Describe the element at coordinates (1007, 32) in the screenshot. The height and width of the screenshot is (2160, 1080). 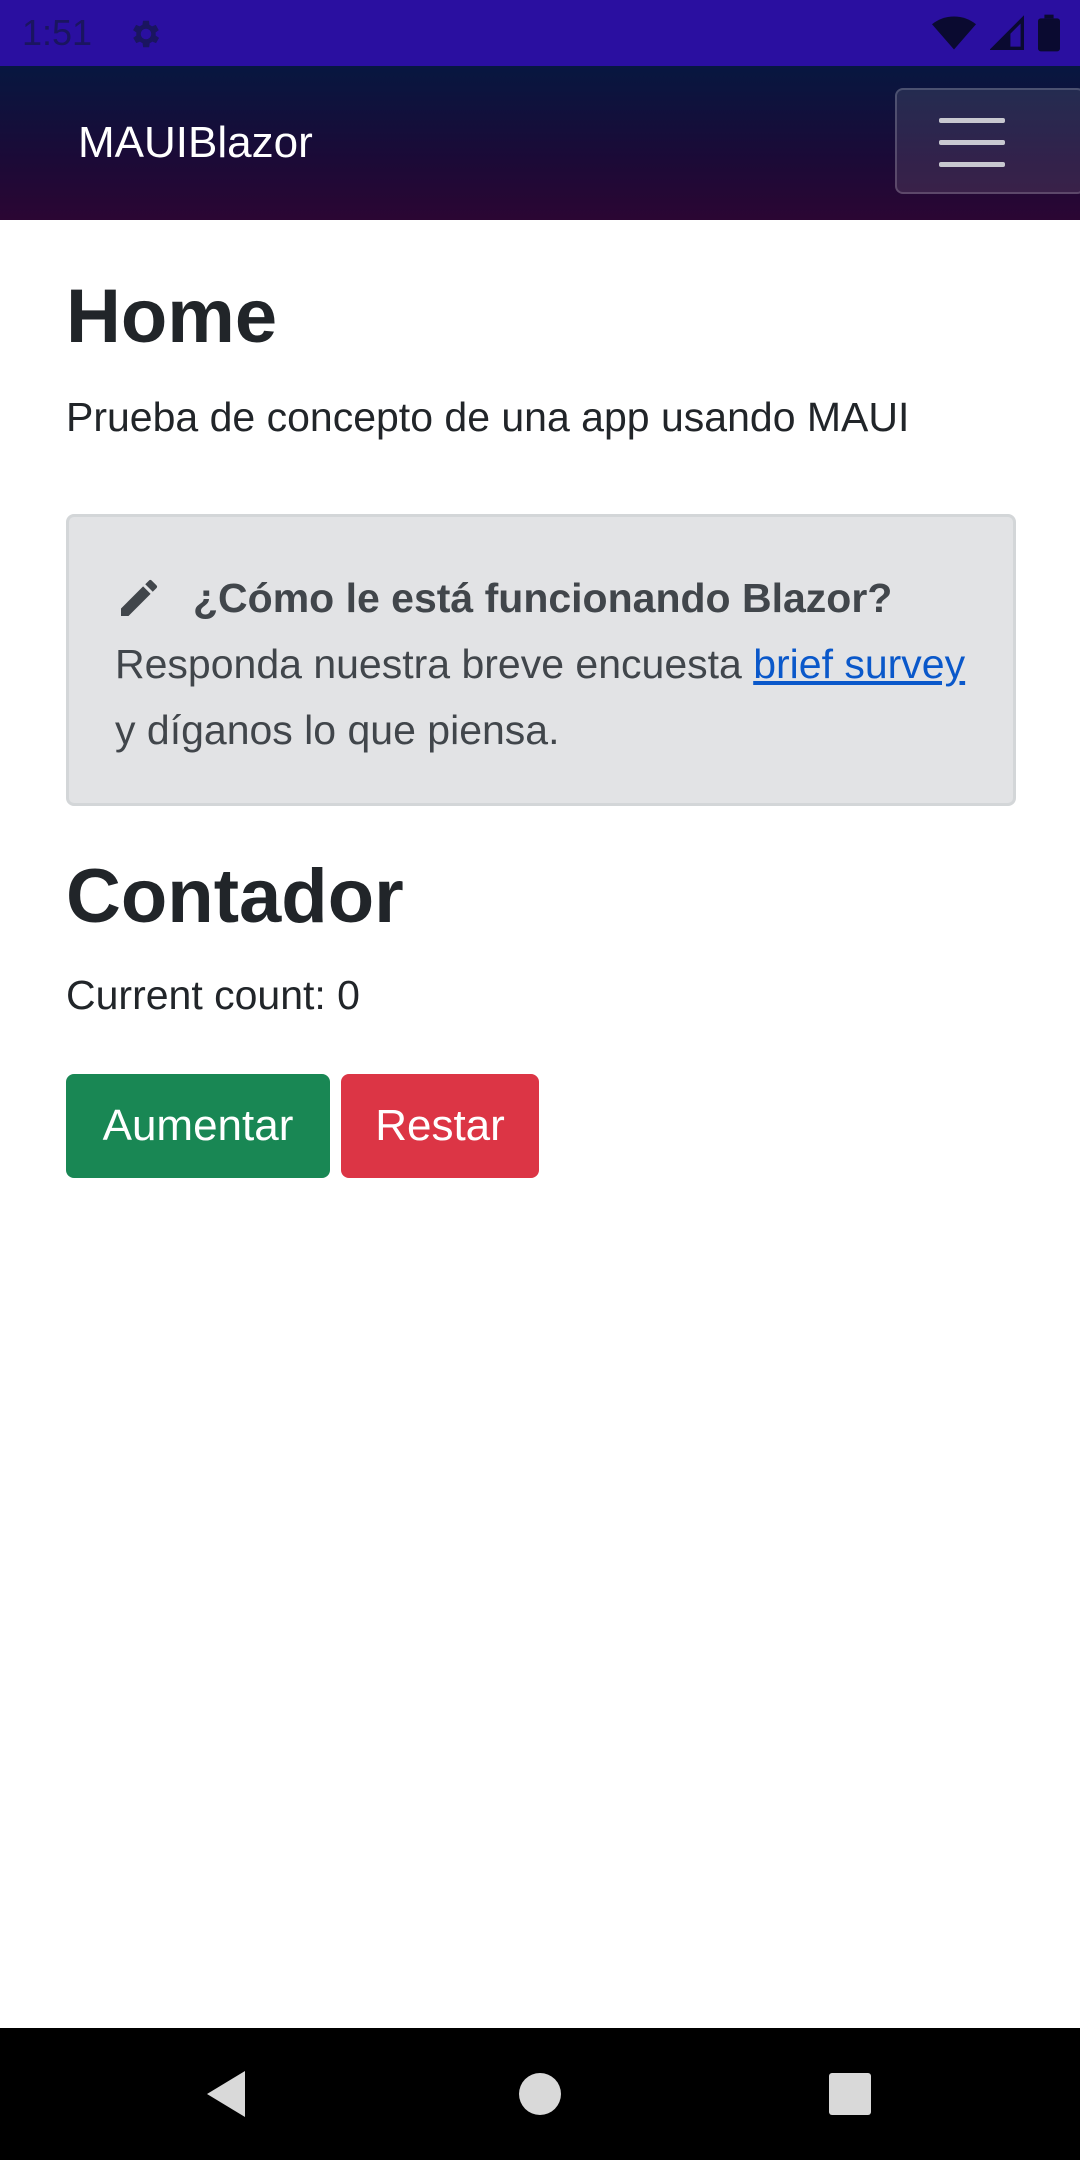
I see `signal-icon` at that location.